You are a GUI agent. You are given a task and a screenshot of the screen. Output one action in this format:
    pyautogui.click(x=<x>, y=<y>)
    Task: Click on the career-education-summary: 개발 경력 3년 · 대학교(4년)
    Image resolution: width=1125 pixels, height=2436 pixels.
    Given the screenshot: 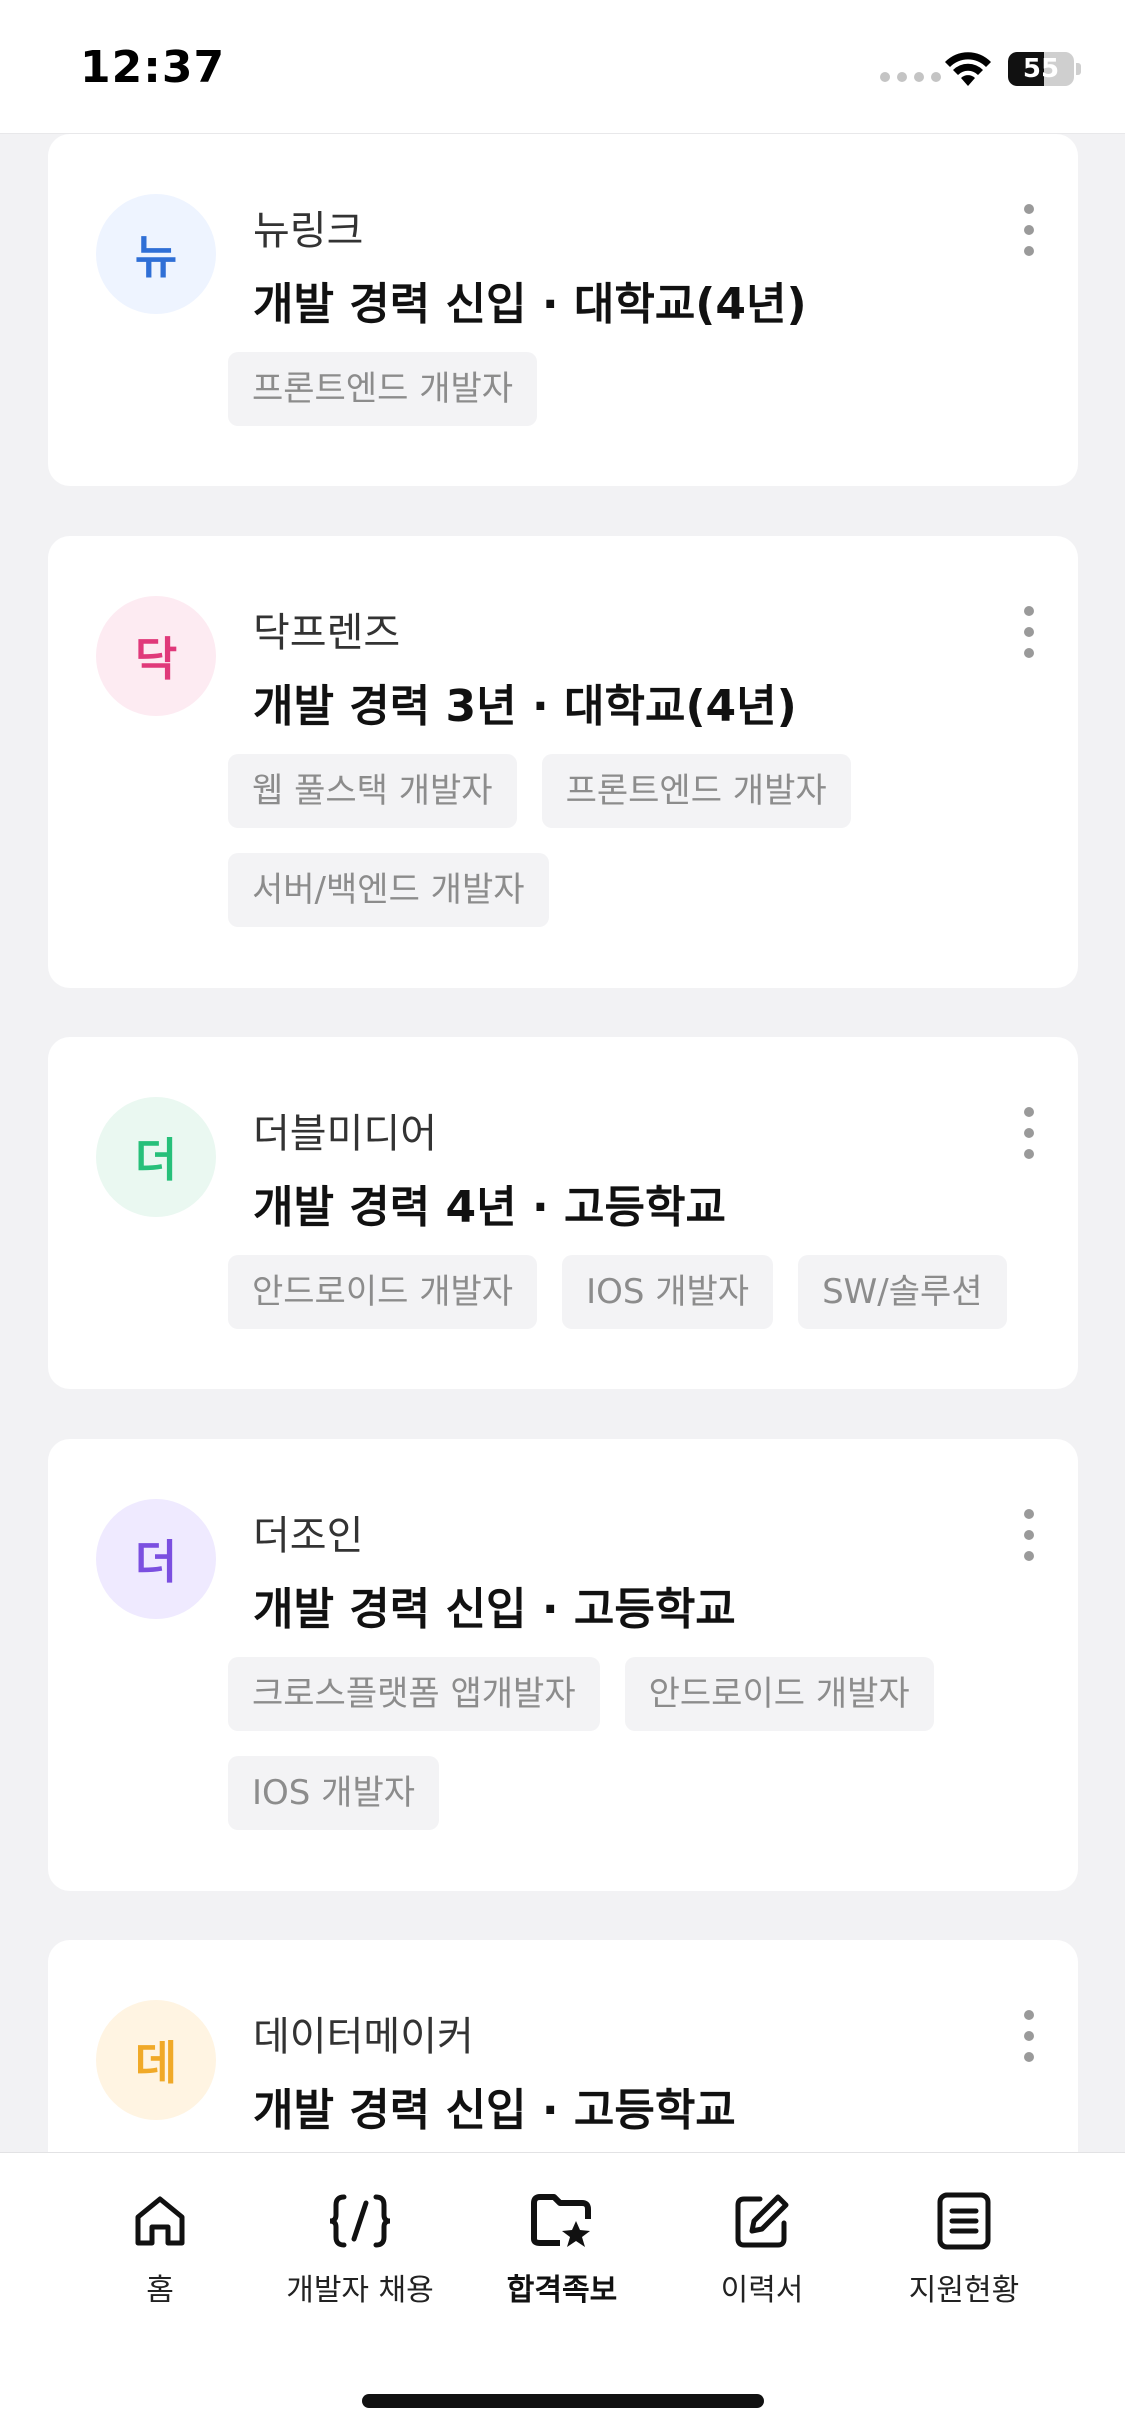 What is the action you would take?
    pyautogui.click(x=525, y=706)
    